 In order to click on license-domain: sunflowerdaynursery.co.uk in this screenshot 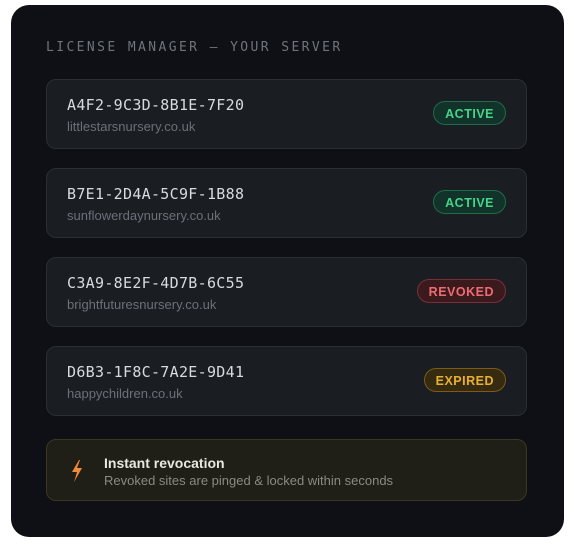, I will do `click(144, 215)`.